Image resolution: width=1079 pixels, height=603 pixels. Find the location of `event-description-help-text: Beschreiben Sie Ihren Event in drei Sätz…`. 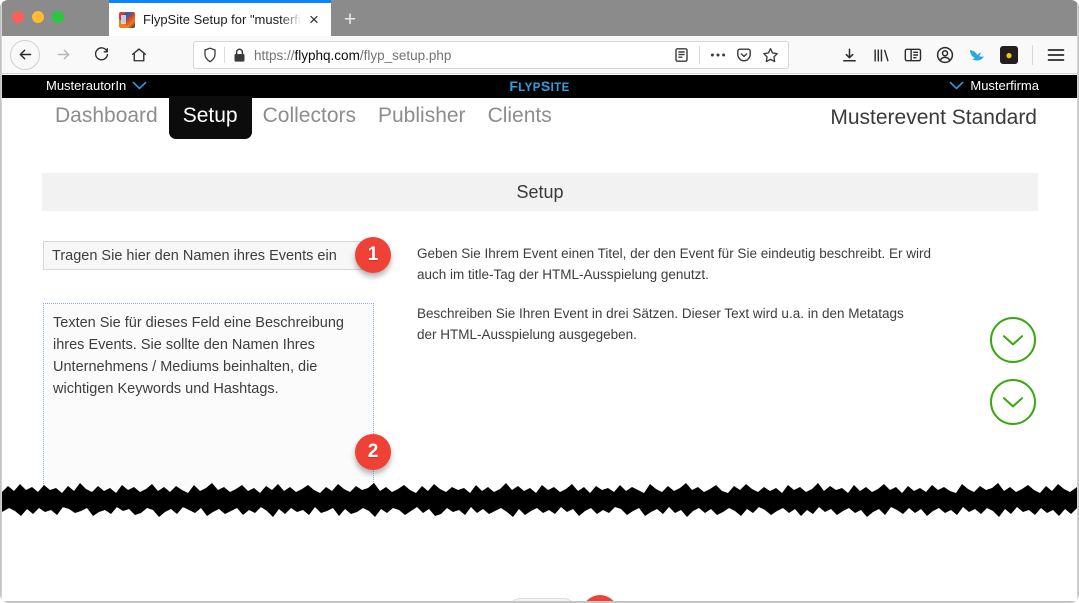

event-description-help-text: Beschreiben Sie Ihren Event in drei Sätz… is located at coordinates (660, 324).